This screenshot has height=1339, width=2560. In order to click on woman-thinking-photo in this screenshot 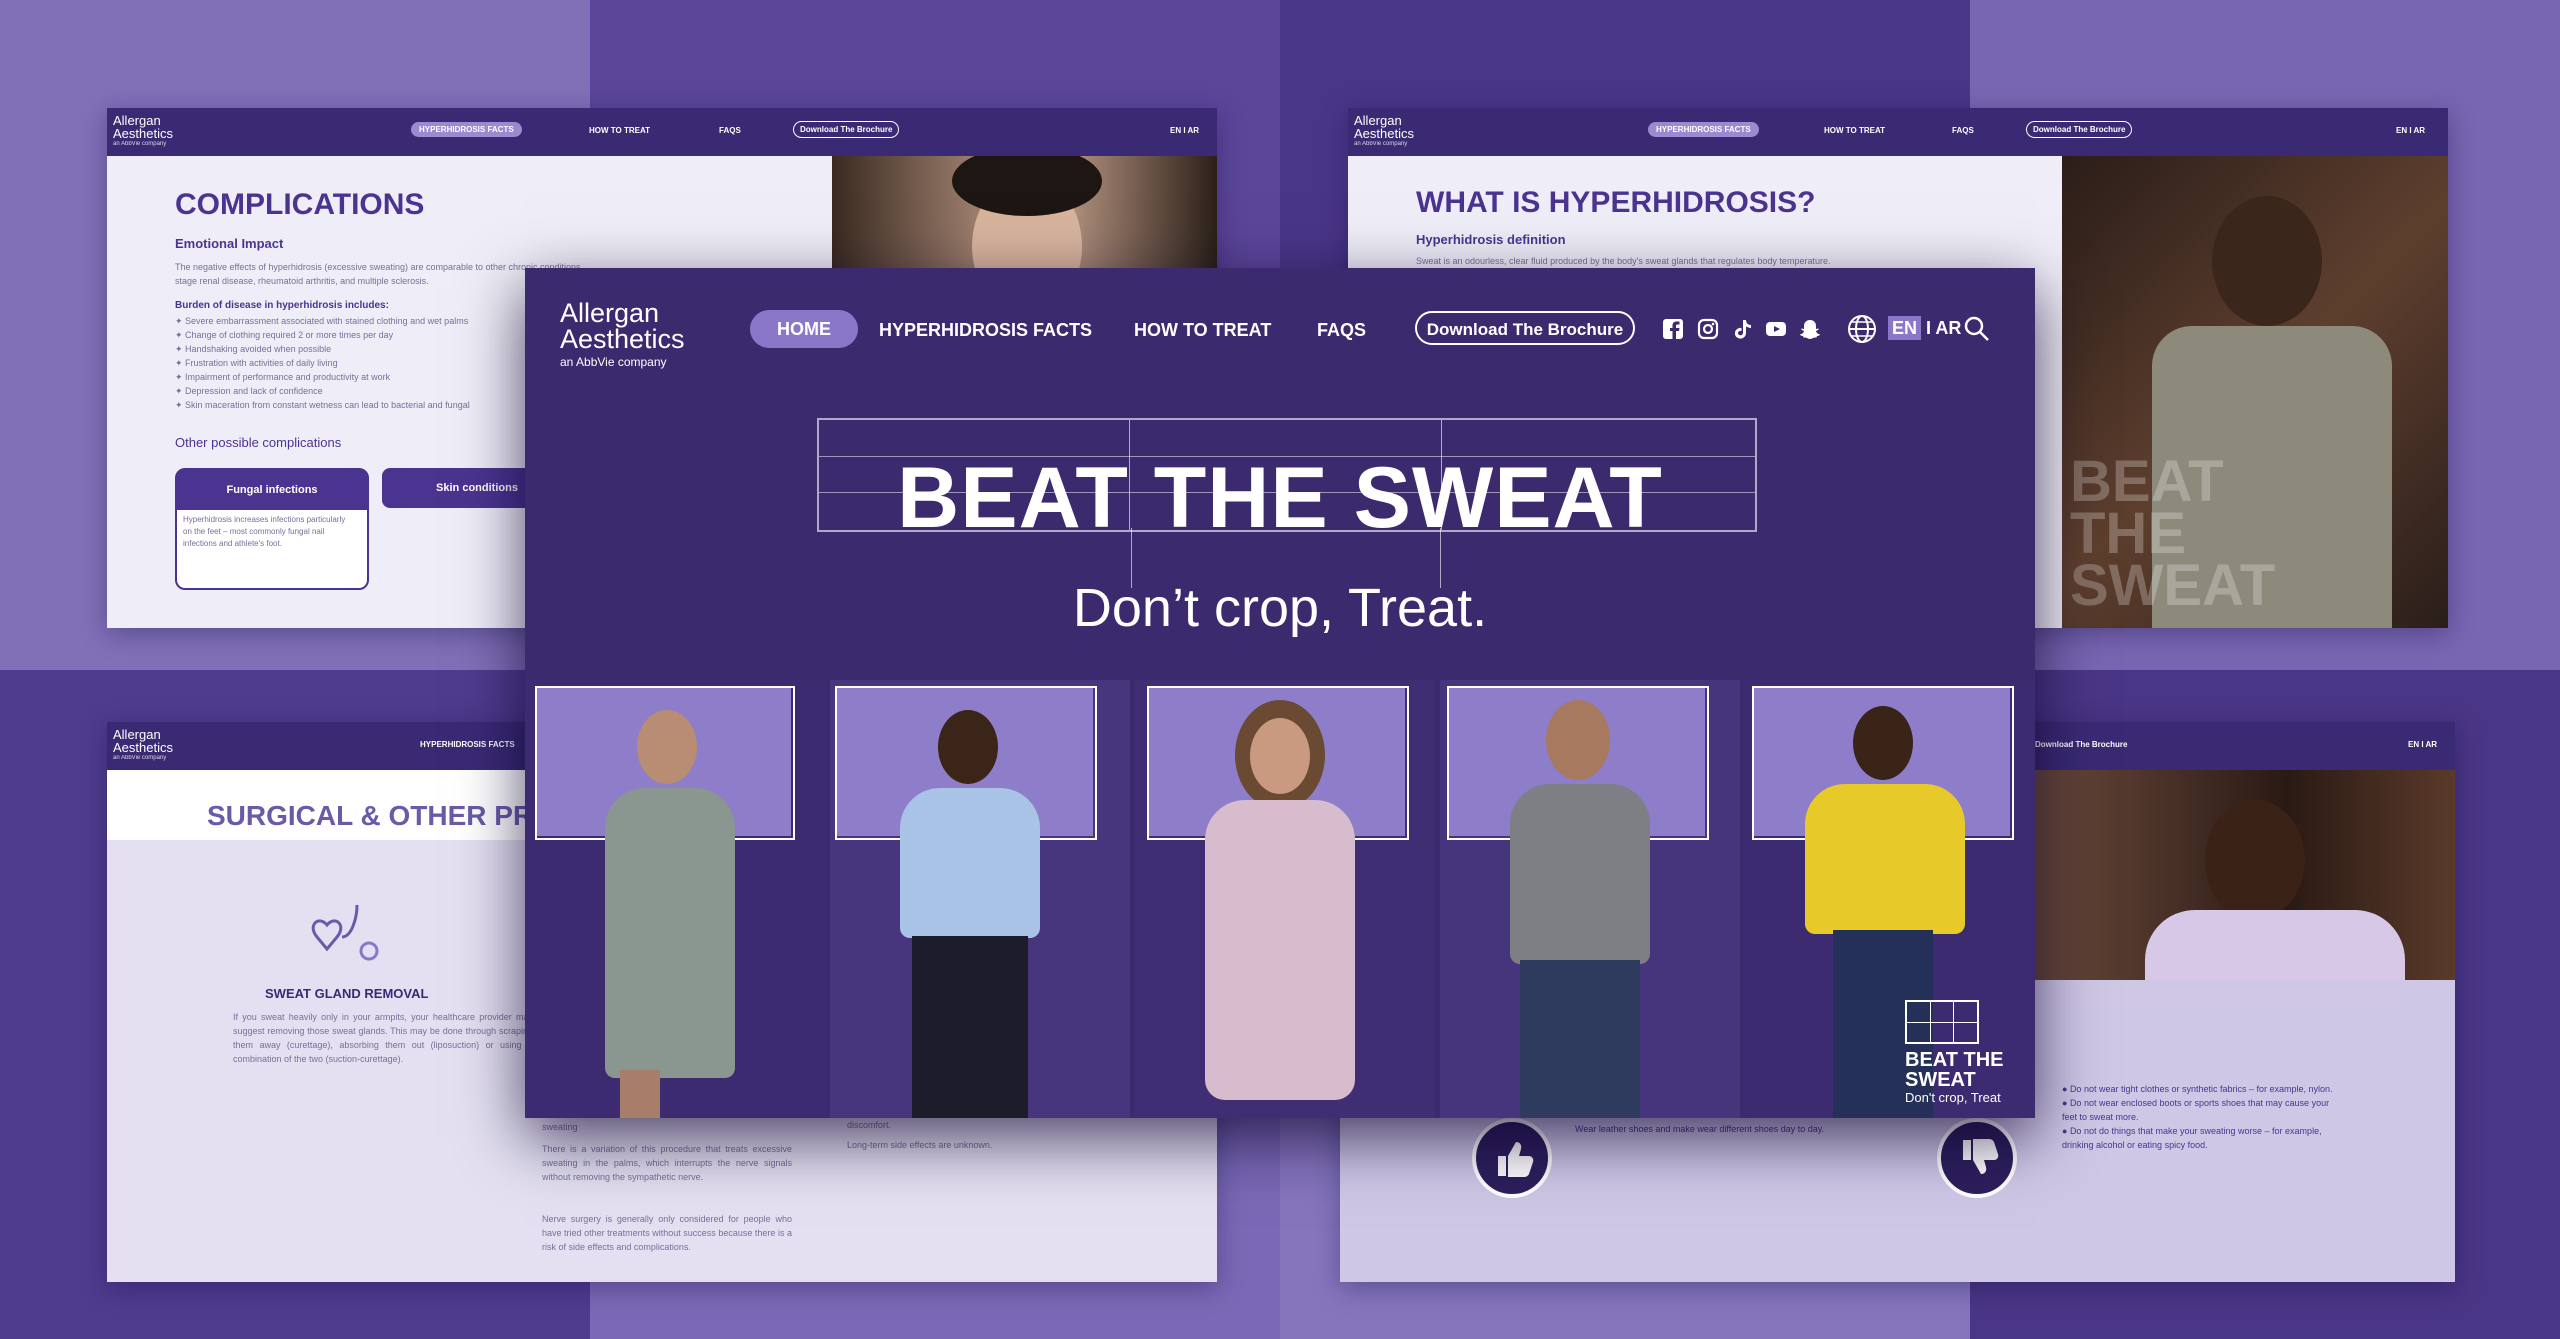, I will do `click(2245, 875)`.